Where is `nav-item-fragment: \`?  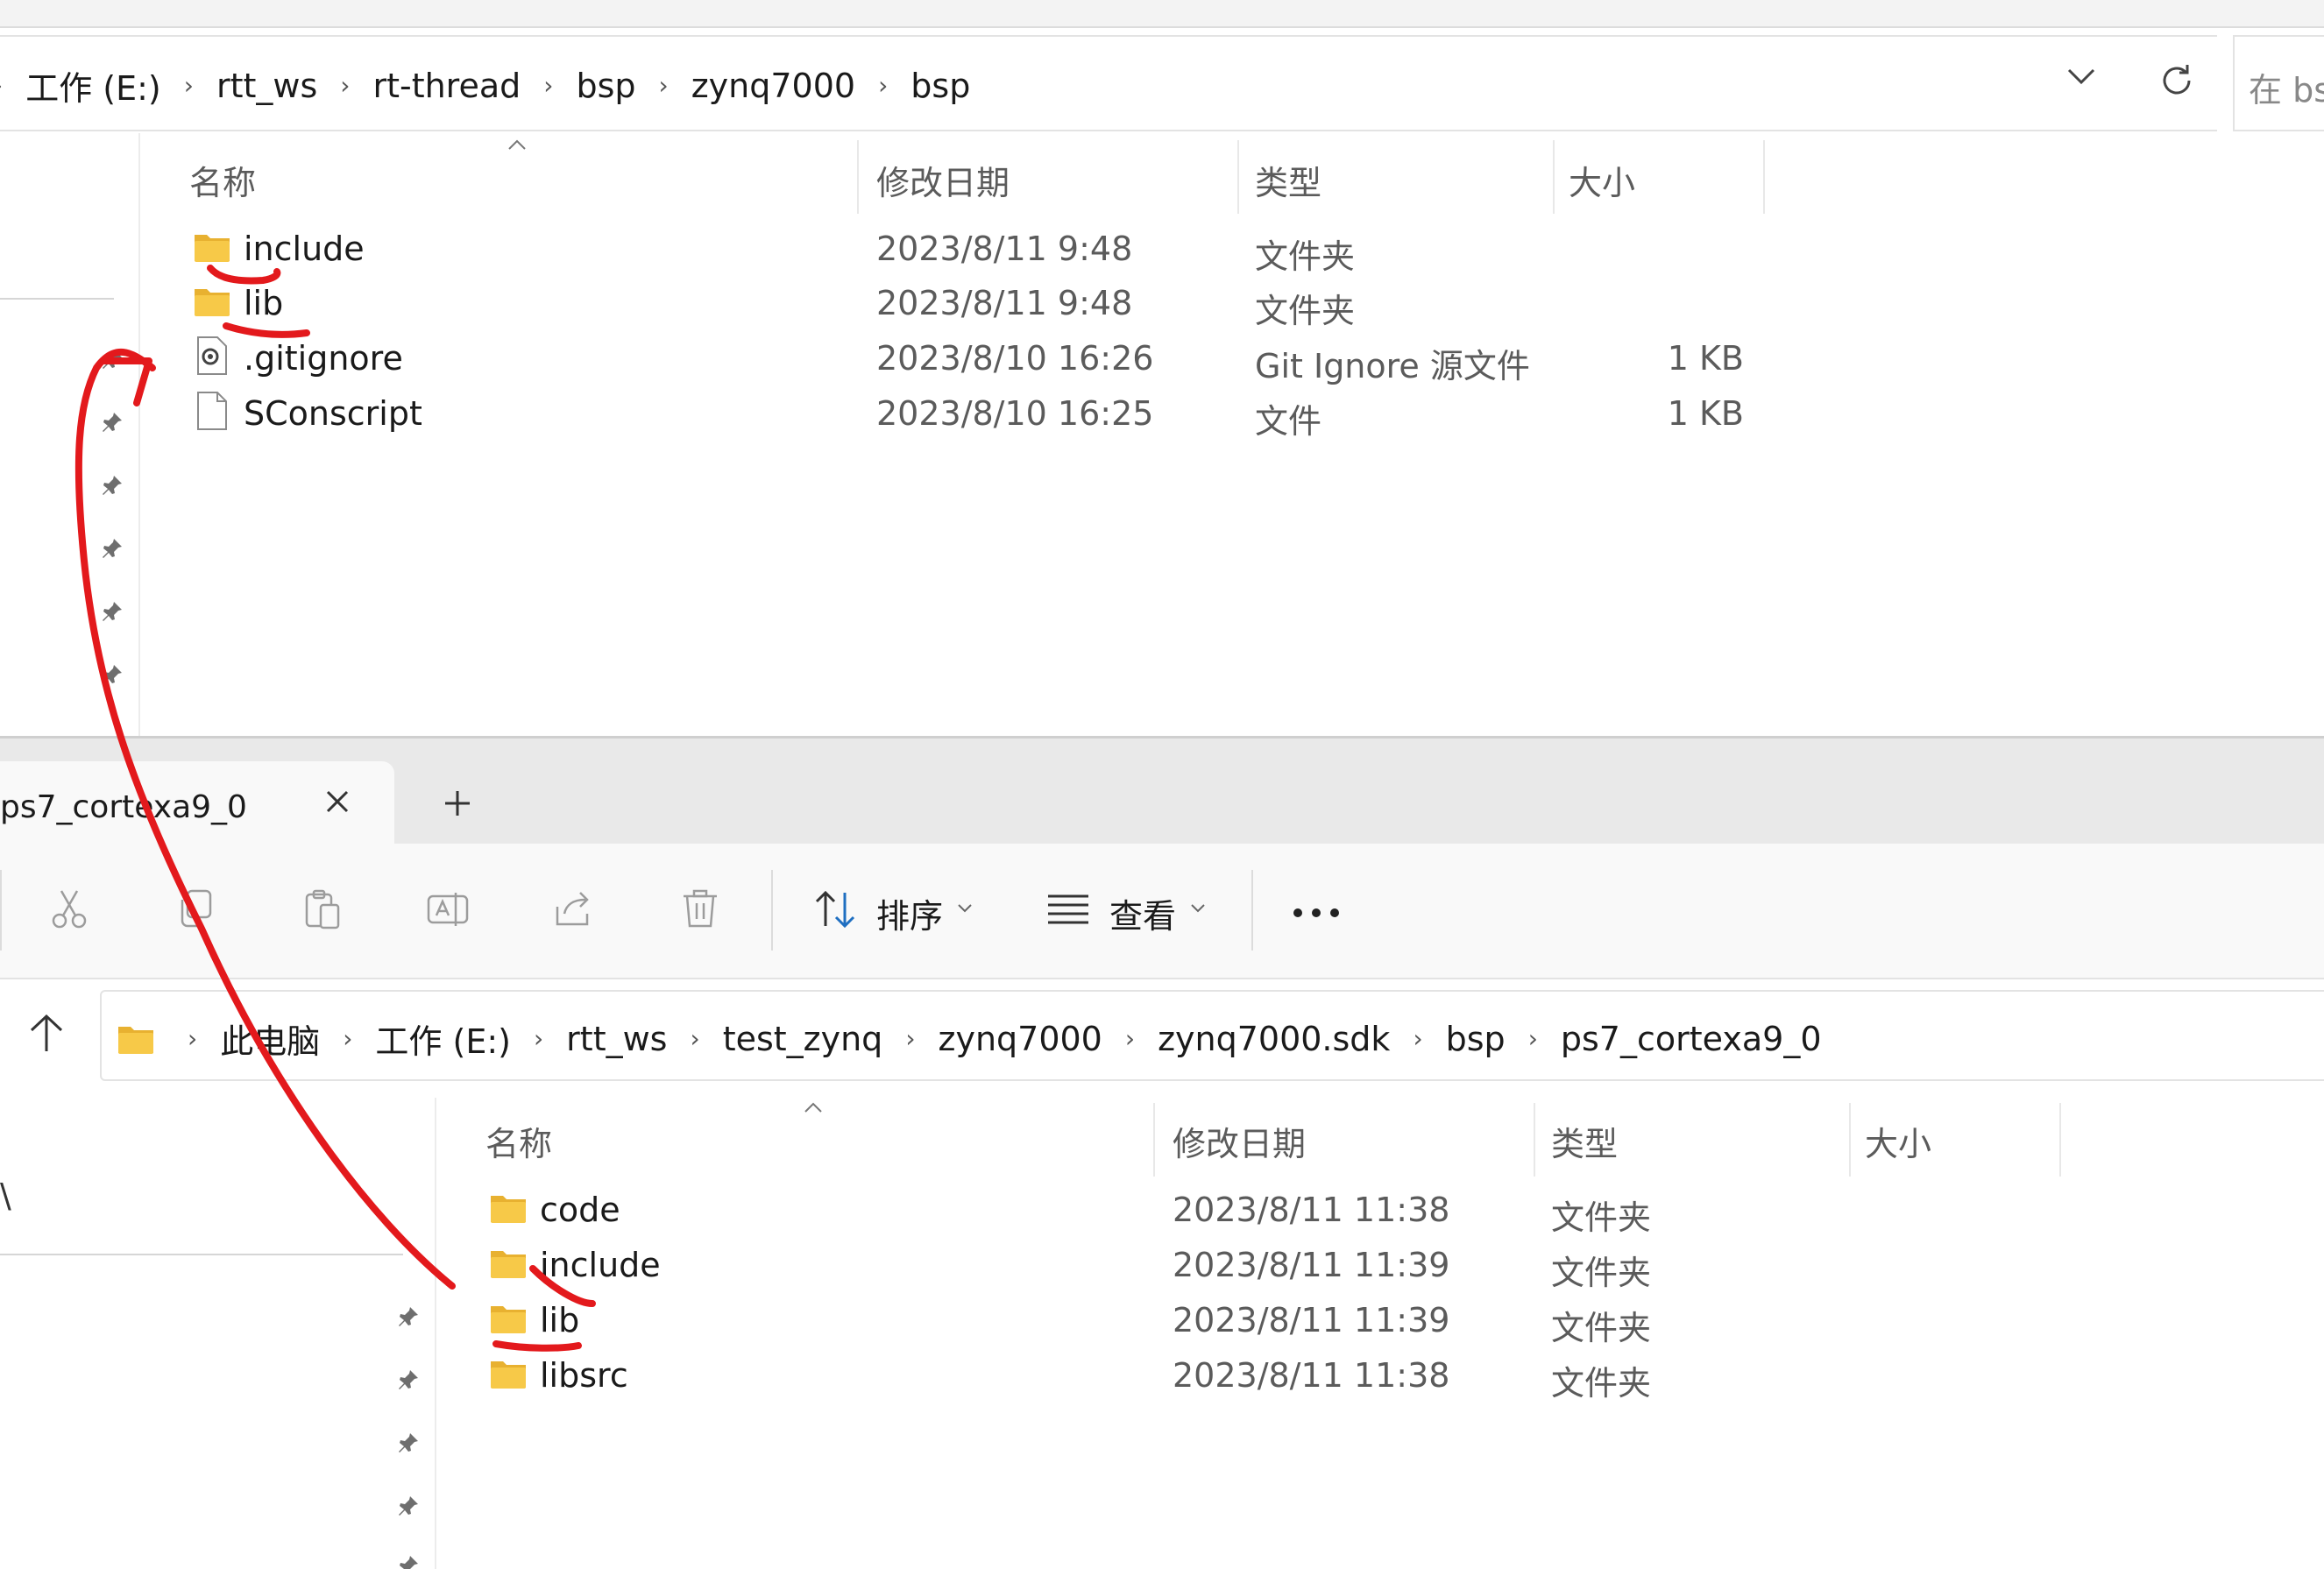
nav-item-fragment: \ is located at coordinates (5, 1196).